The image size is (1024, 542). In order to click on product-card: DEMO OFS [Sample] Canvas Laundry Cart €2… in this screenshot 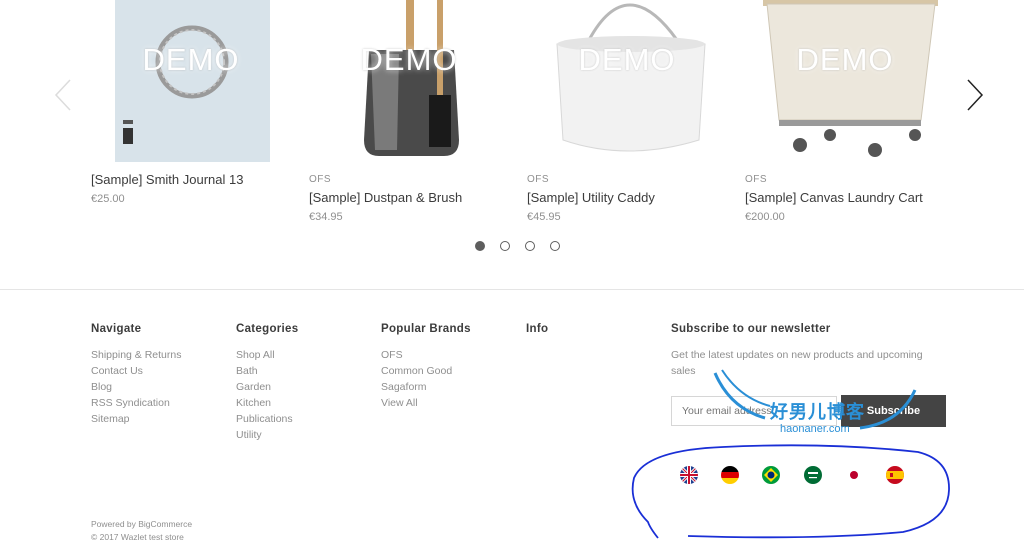, I will do `click(845, 111)`.